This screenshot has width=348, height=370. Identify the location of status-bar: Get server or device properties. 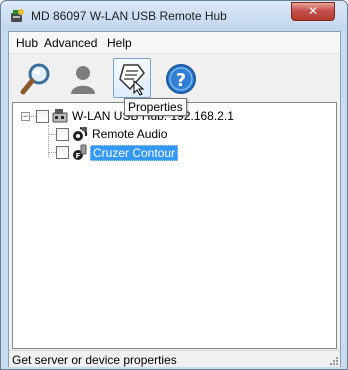
(174, 358).